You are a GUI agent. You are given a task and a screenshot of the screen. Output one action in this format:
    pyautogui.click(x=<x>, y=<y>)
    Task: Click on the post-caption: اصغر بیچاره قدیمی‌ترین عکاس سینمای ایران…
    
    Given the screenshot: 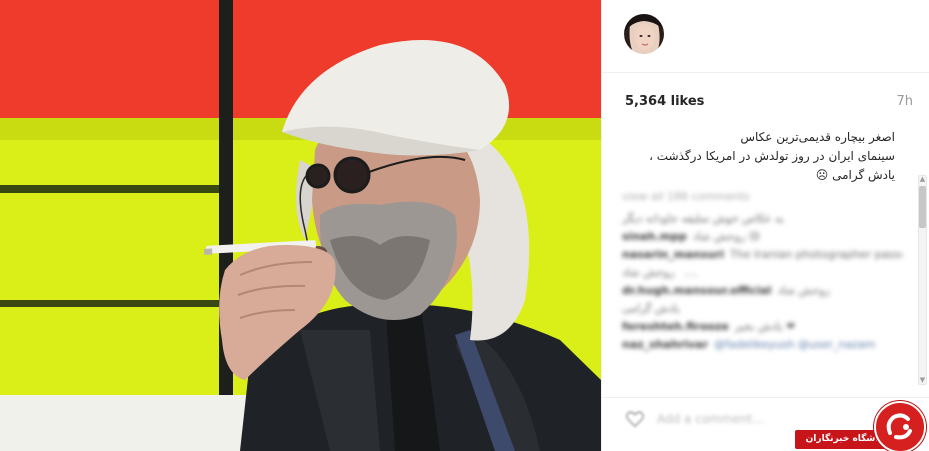 What is the action you would take?
    pyautogui.click(x=760, y=156)
    